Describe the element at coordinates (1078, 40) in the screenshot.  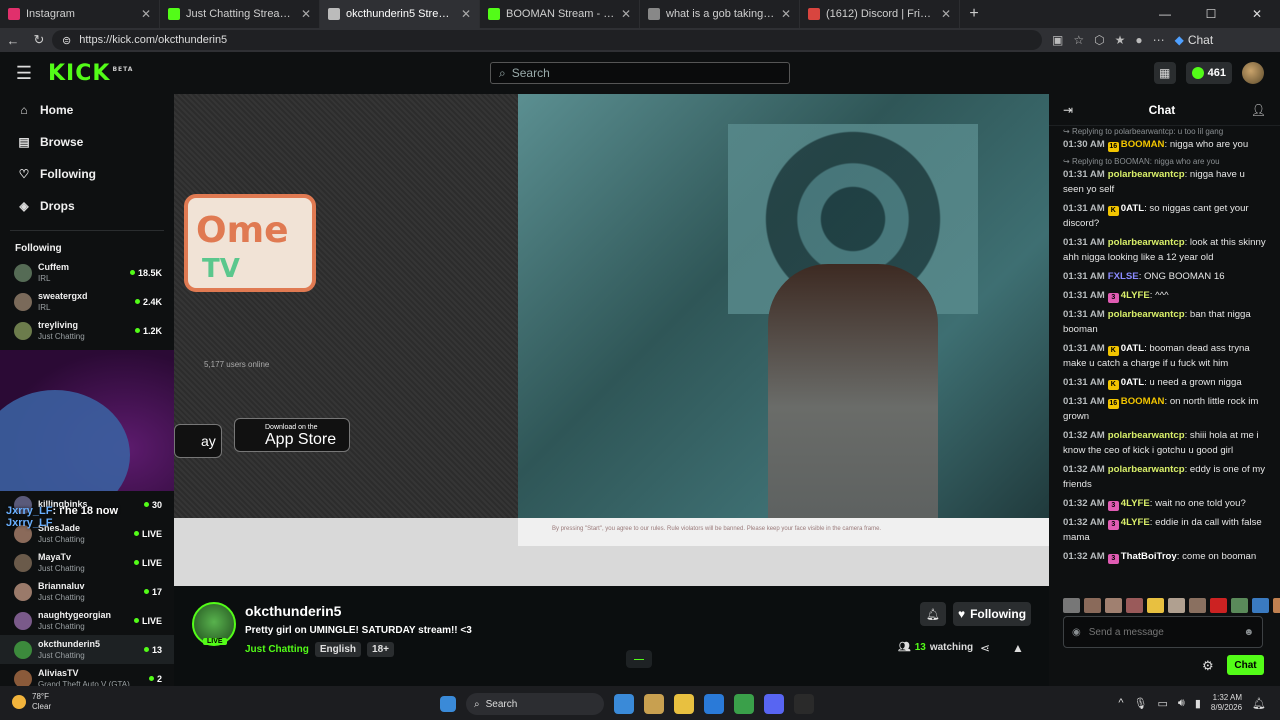
I see `favorite-star-icon: ☆` at that location.